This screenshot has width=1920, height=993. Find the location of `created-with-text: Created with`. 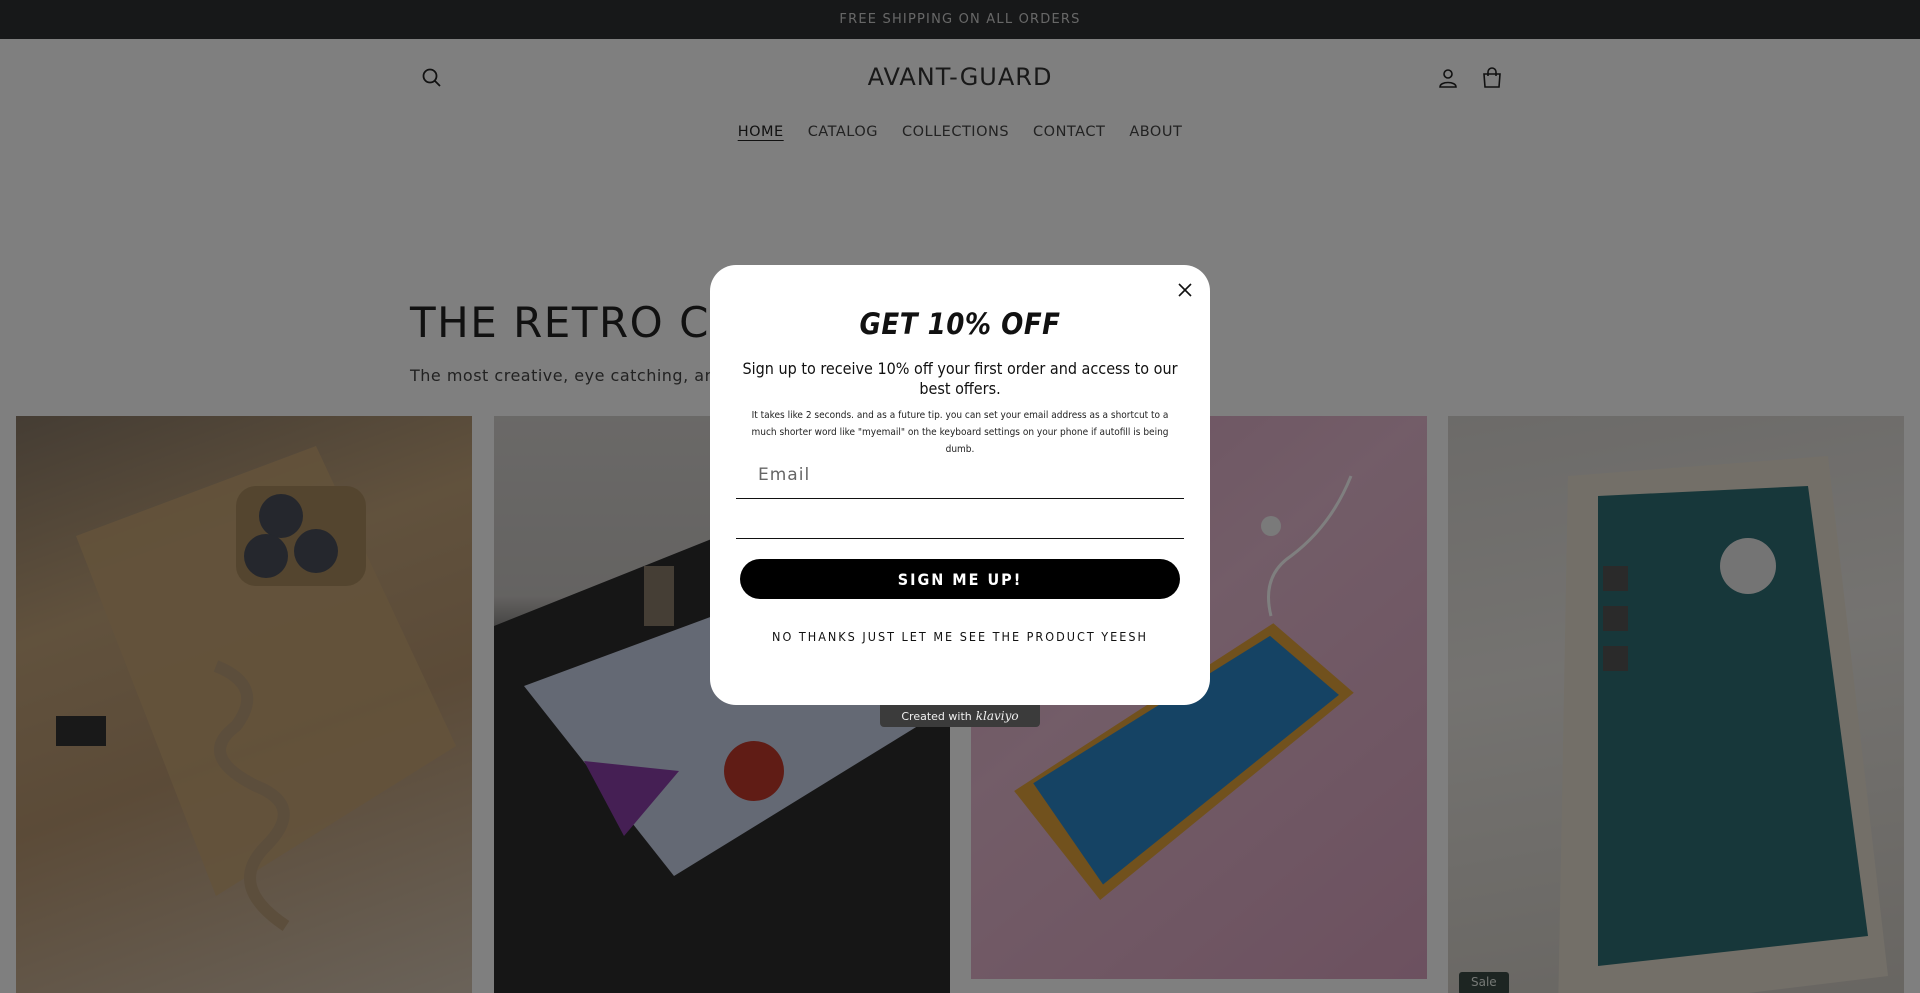

created-with-text: Created with is located at coordinates (936, 716).